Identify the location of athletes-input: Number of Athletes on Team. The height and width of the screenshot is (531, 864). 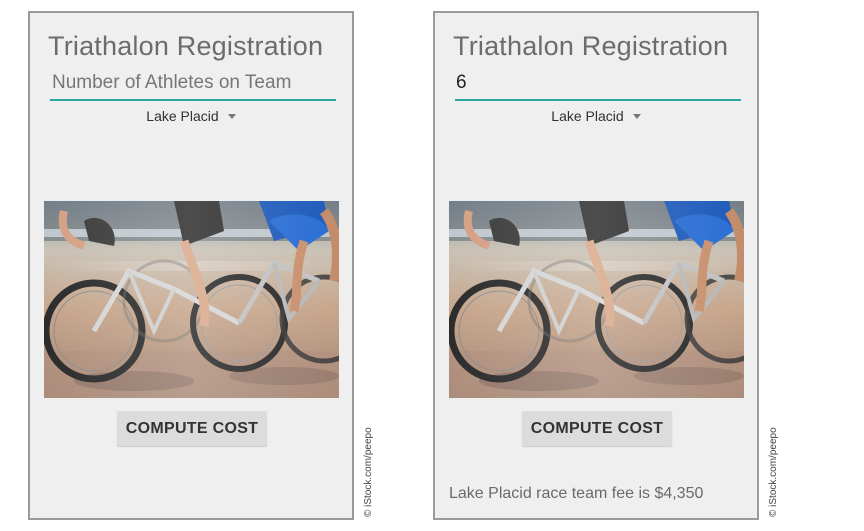
(193, 85).